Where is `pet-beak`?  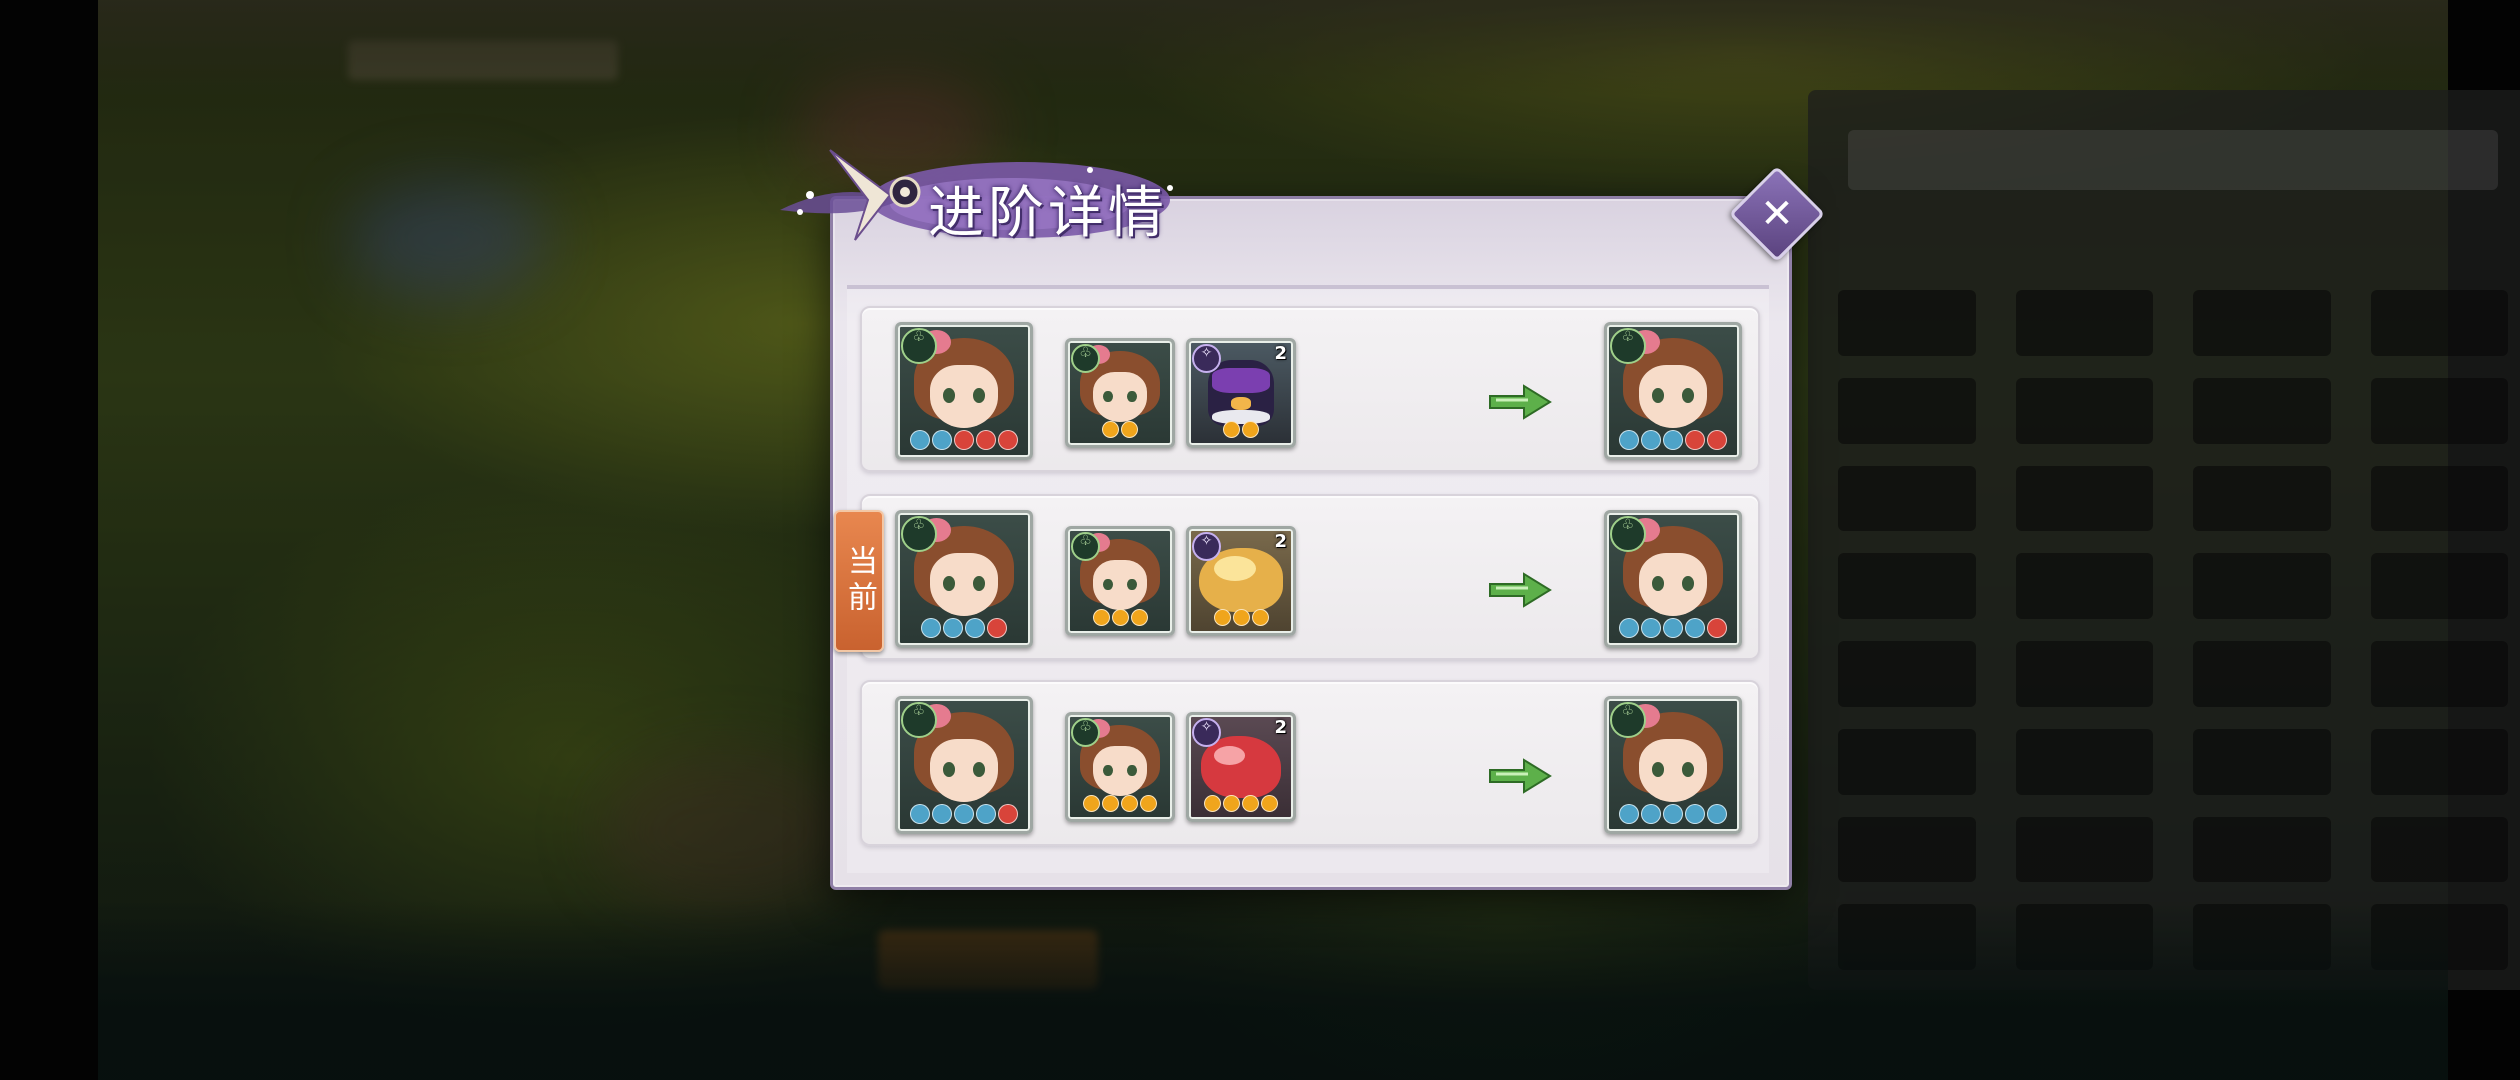
pet-beak is located at coordinates (1241, 403).